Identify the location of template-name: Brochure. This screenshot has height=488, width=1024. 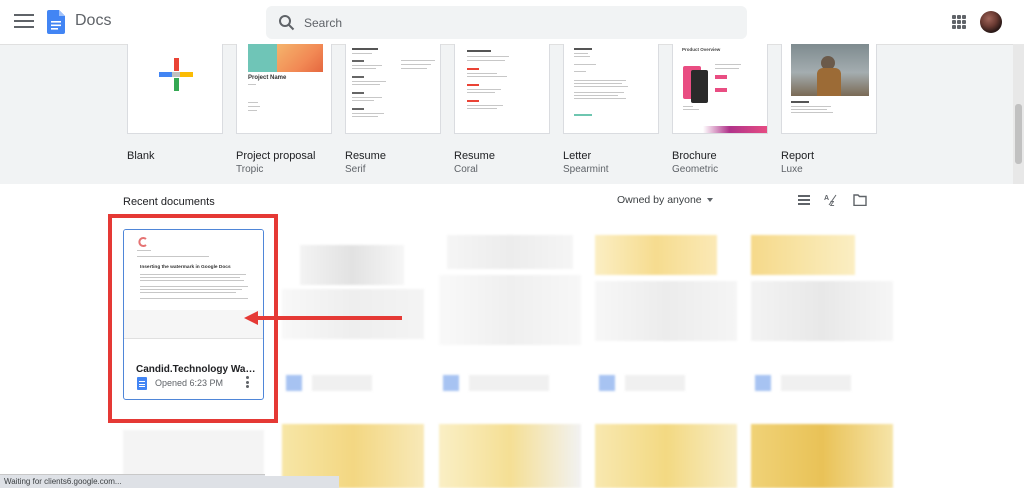
(694, 156).